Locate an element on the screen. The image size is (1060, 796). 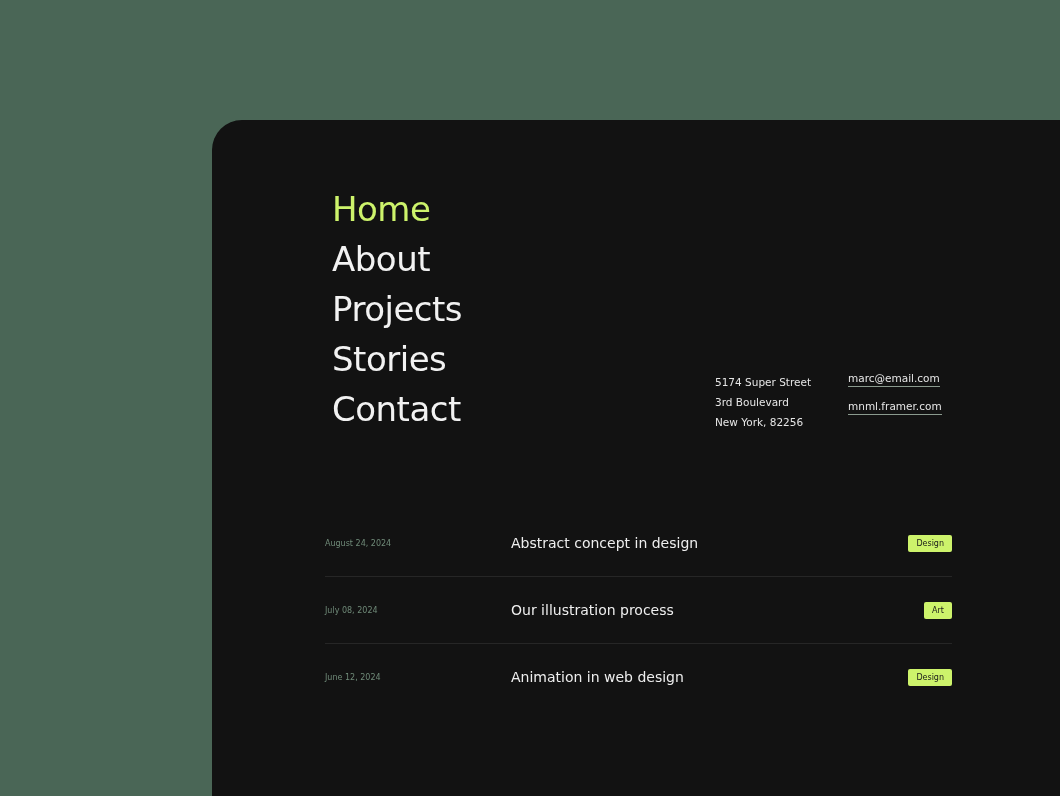
tag-label: Art is located at coordinates (938, 610).